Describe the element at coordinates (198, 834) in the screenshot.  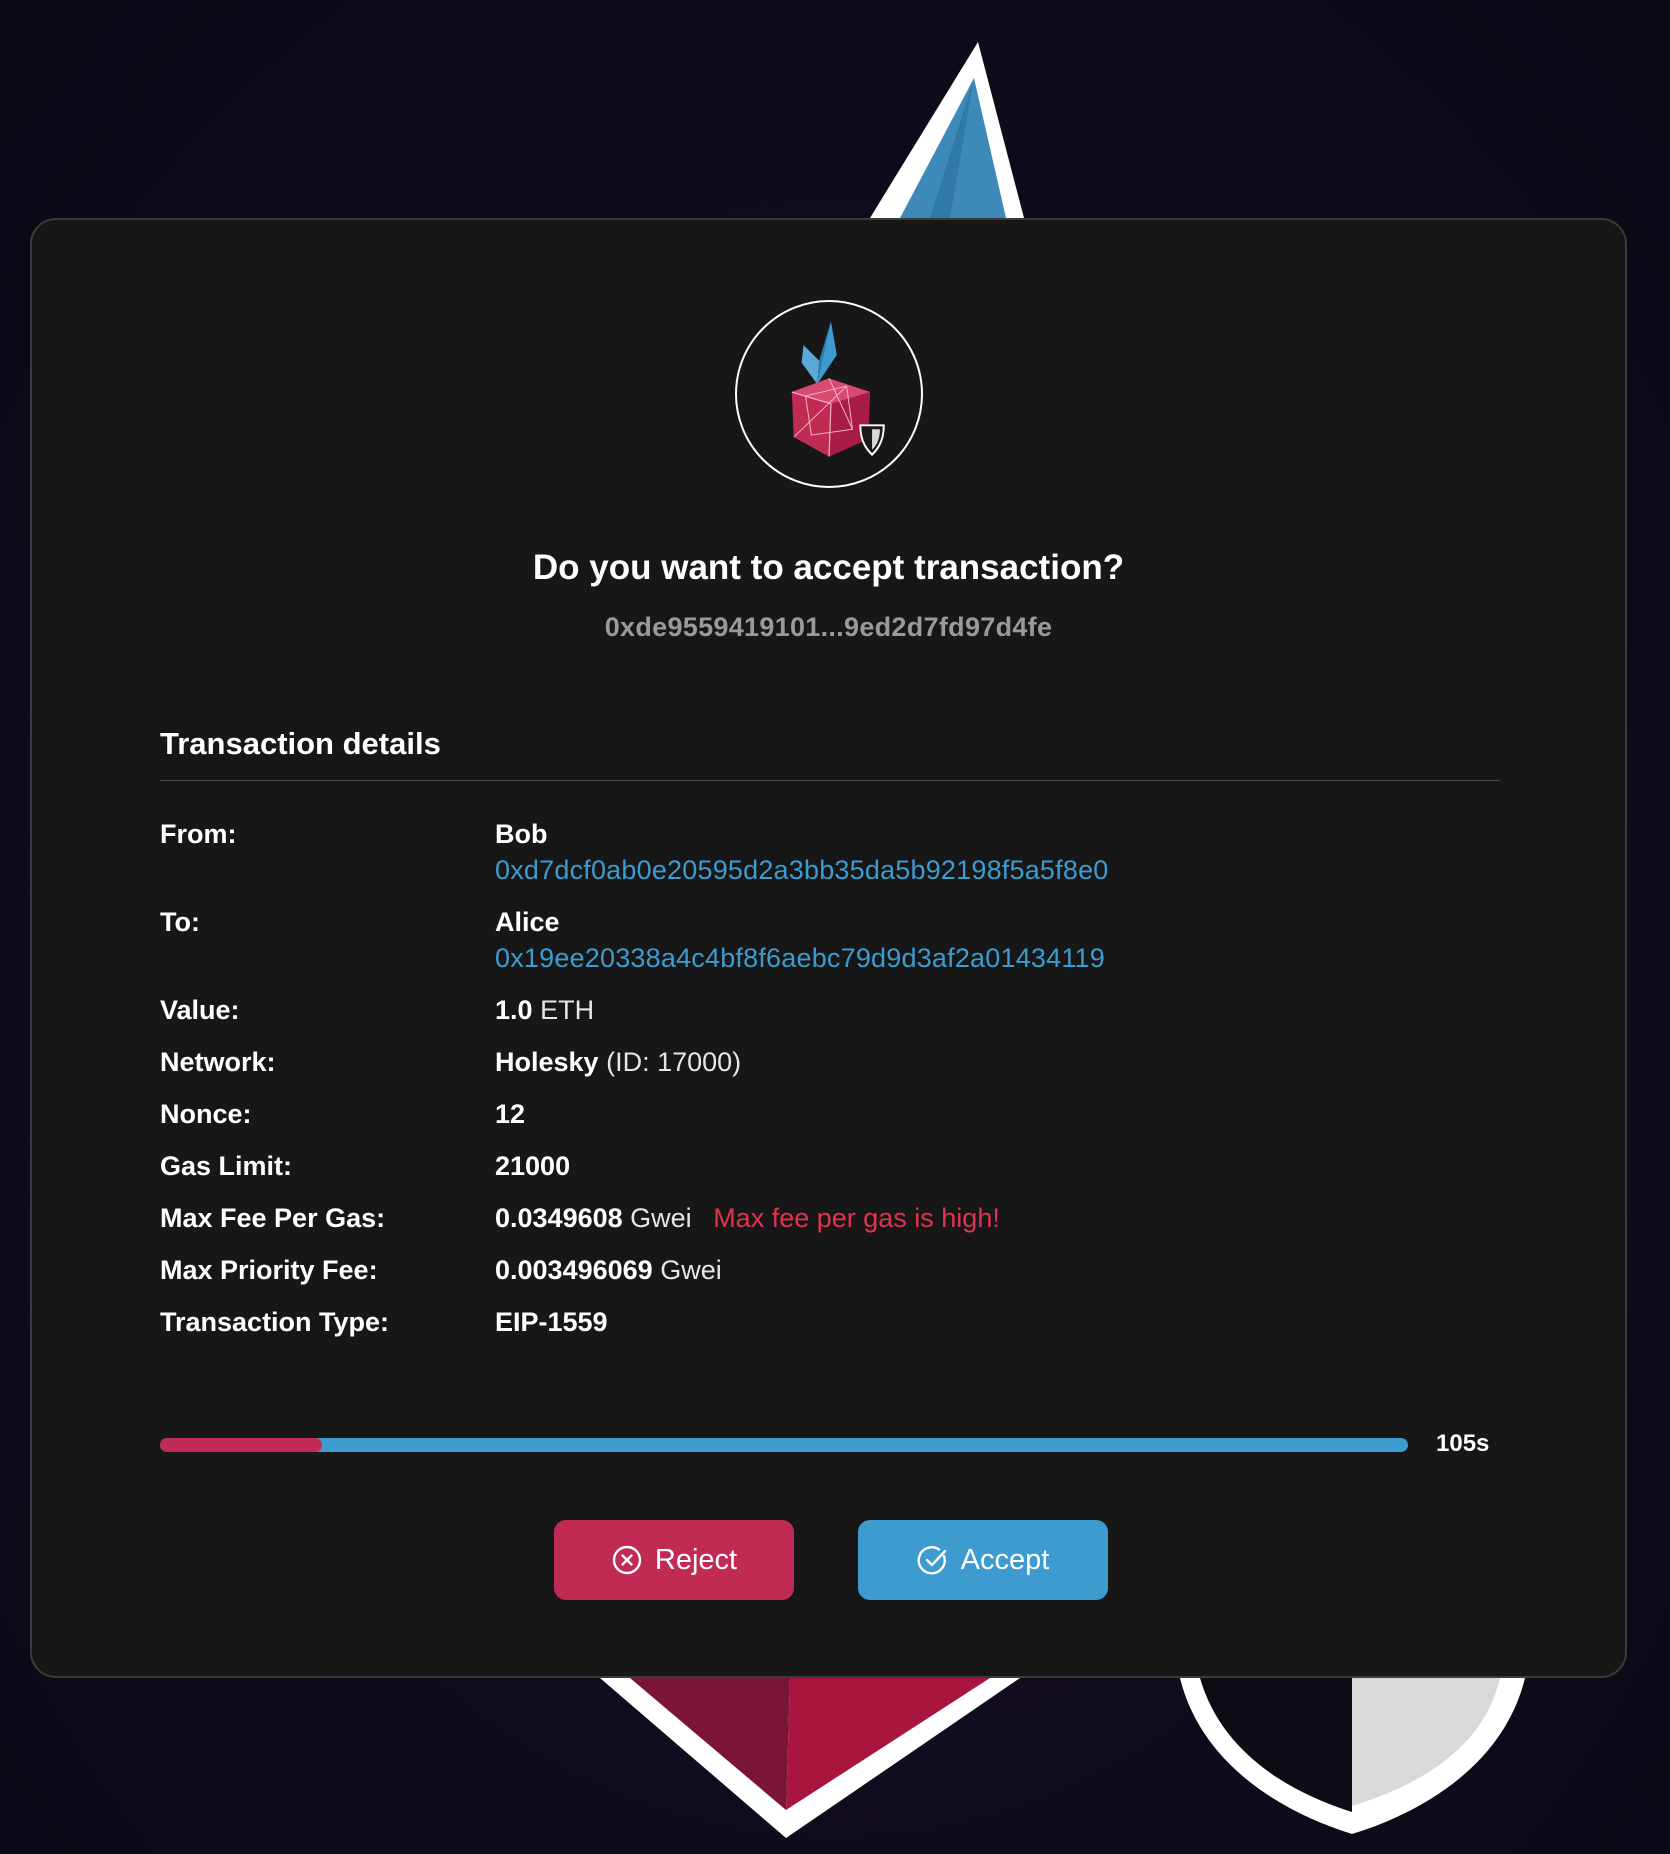
I see `from-label: From:` at that location.